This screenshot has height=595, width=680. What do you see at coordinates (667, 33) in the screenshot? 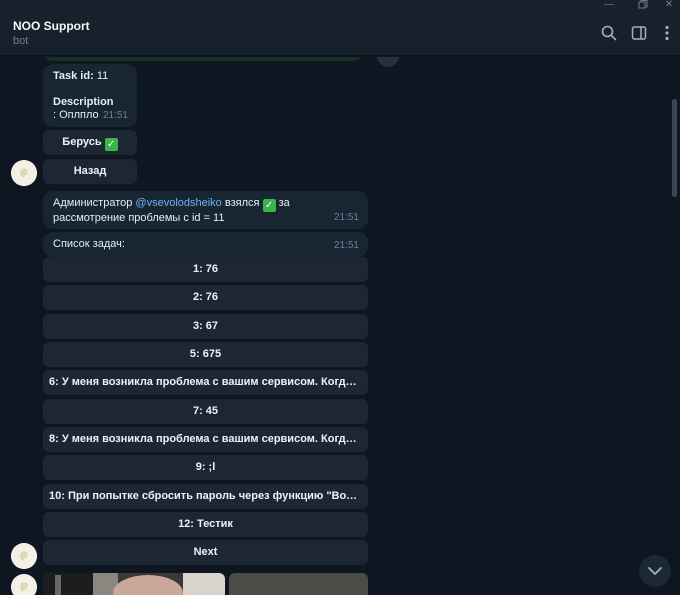
I see `more-options-icon` at bounding box center [667, 33].